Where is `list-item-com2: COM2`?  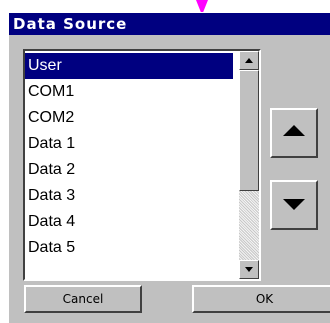 list-item-com2: COM2 is located at coordinates (129, 118).